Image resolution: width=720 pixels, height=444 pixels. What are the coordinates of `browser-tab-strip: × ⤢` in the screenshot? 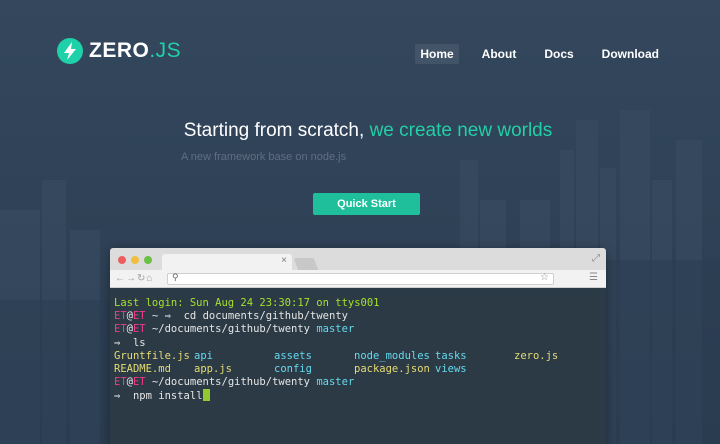 It's located at (358, 259).